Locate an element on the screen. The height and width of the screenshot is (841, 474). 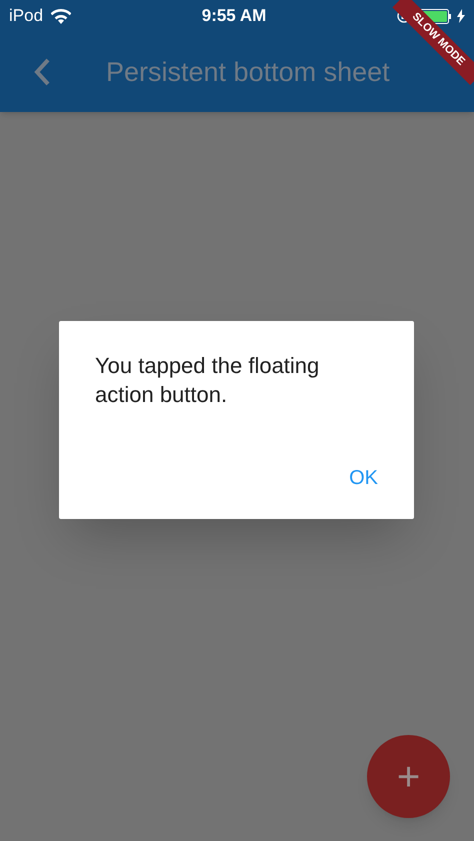
carrier-name: iPod is located at coordinates (26, 16).